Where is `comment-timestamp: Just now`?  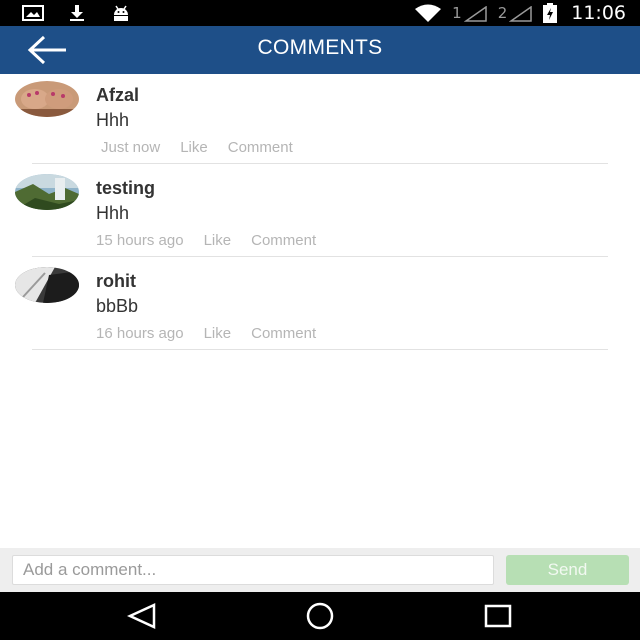 comment-timestamp: Just now is located at coordinates (131, 147).